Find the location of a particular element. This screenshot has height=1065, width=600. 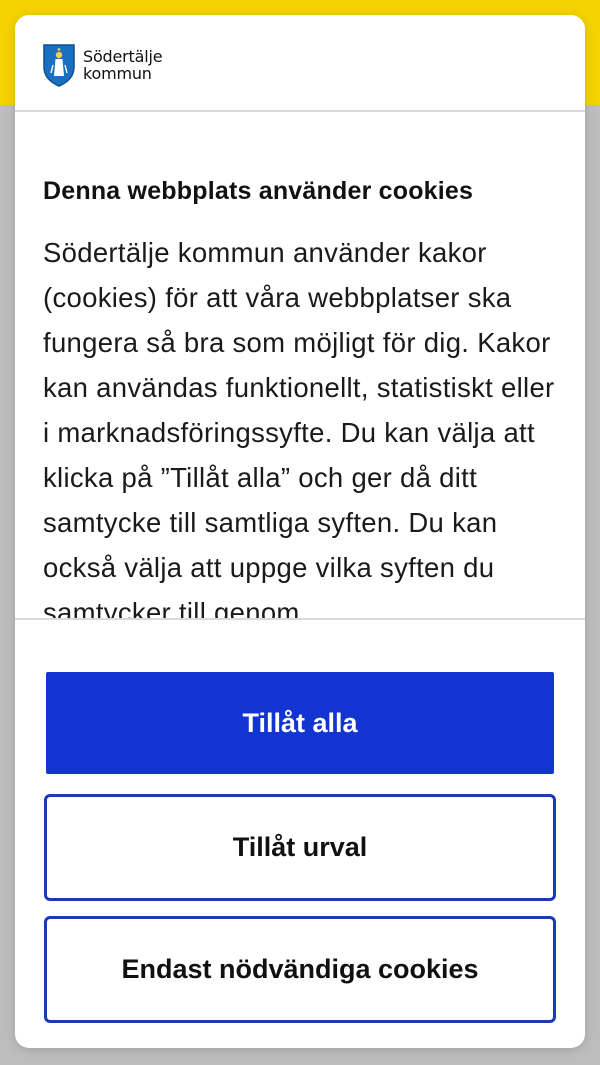

sodertalje-logo: Södertälje kommun is located at coordinates (102, 65).